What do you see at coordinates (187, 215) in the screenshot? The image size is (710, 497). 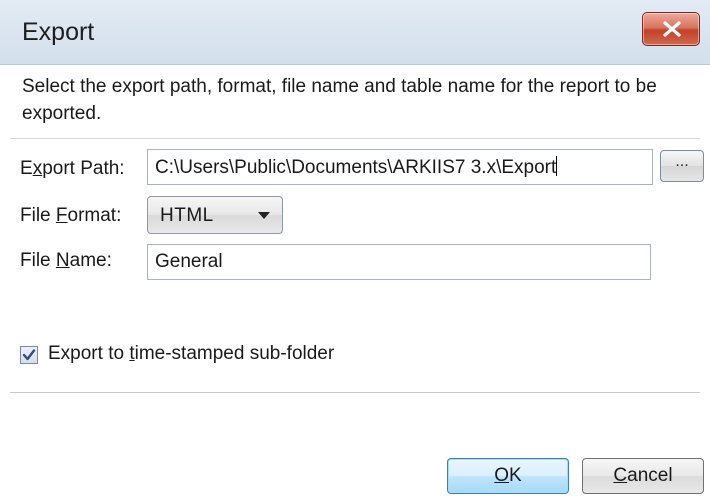 I see `file-format-value: HTML` at bounding box center [187, 215].